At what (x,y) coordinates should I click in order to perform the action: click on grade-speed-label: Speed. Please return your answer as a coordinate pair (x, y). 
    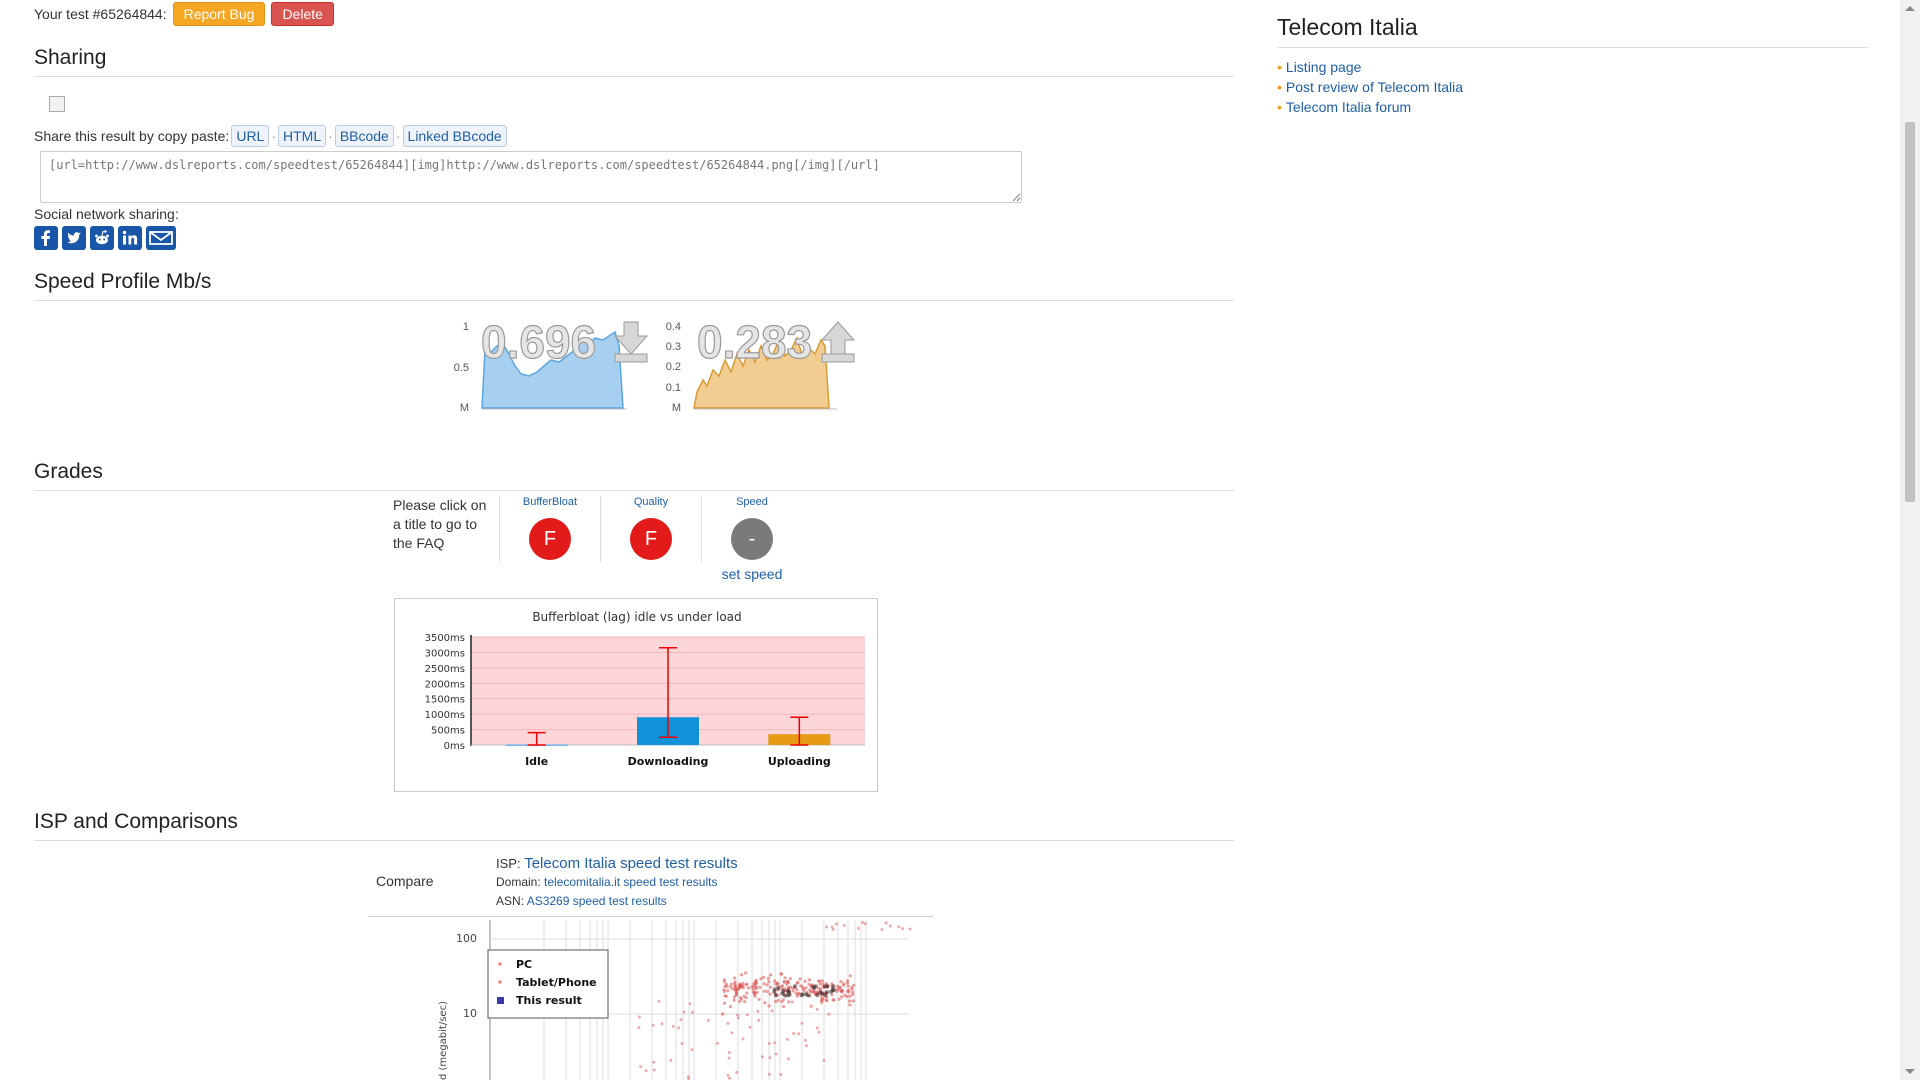
    Looking at the image, I should click on (752, 502).